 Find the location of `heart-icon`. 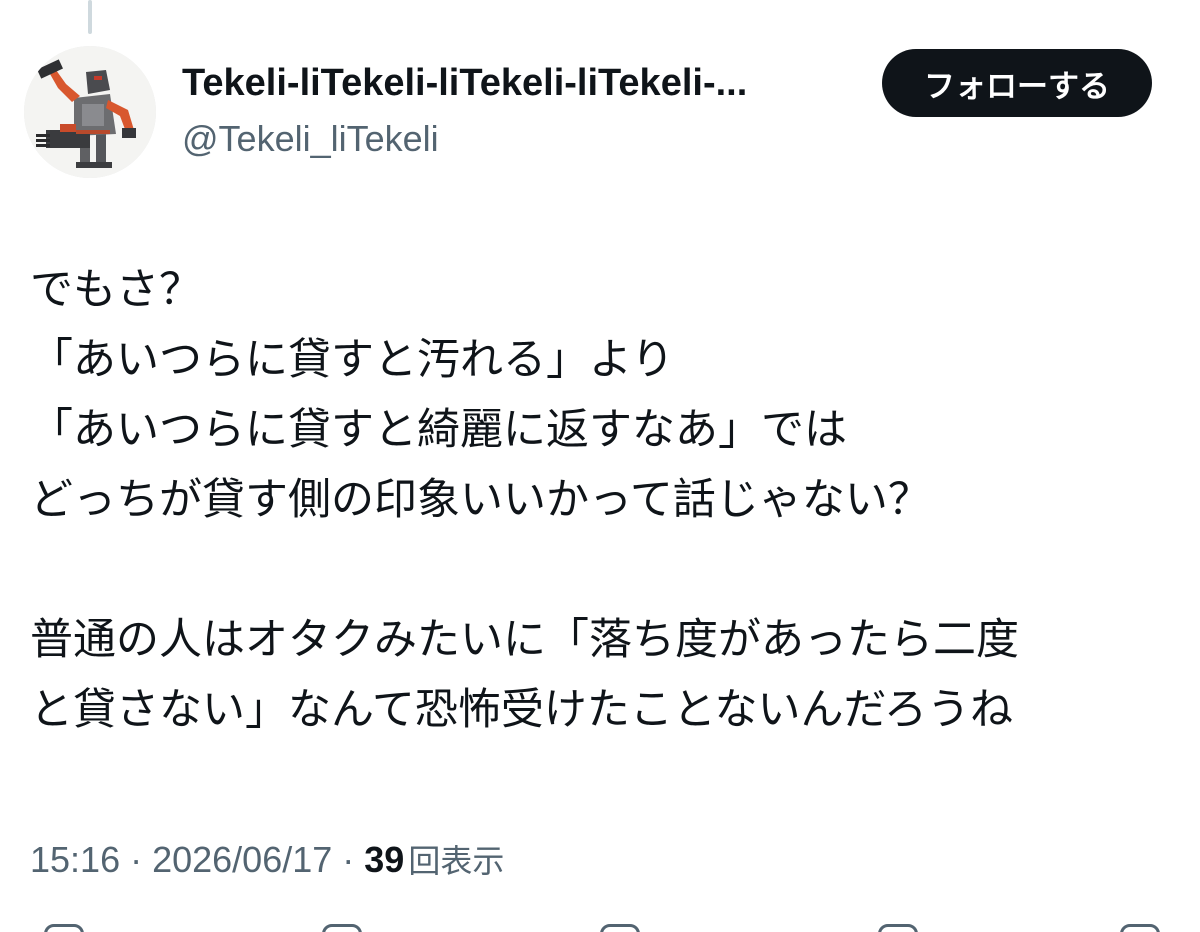

heart-icon is located at coordinates (620, 928).